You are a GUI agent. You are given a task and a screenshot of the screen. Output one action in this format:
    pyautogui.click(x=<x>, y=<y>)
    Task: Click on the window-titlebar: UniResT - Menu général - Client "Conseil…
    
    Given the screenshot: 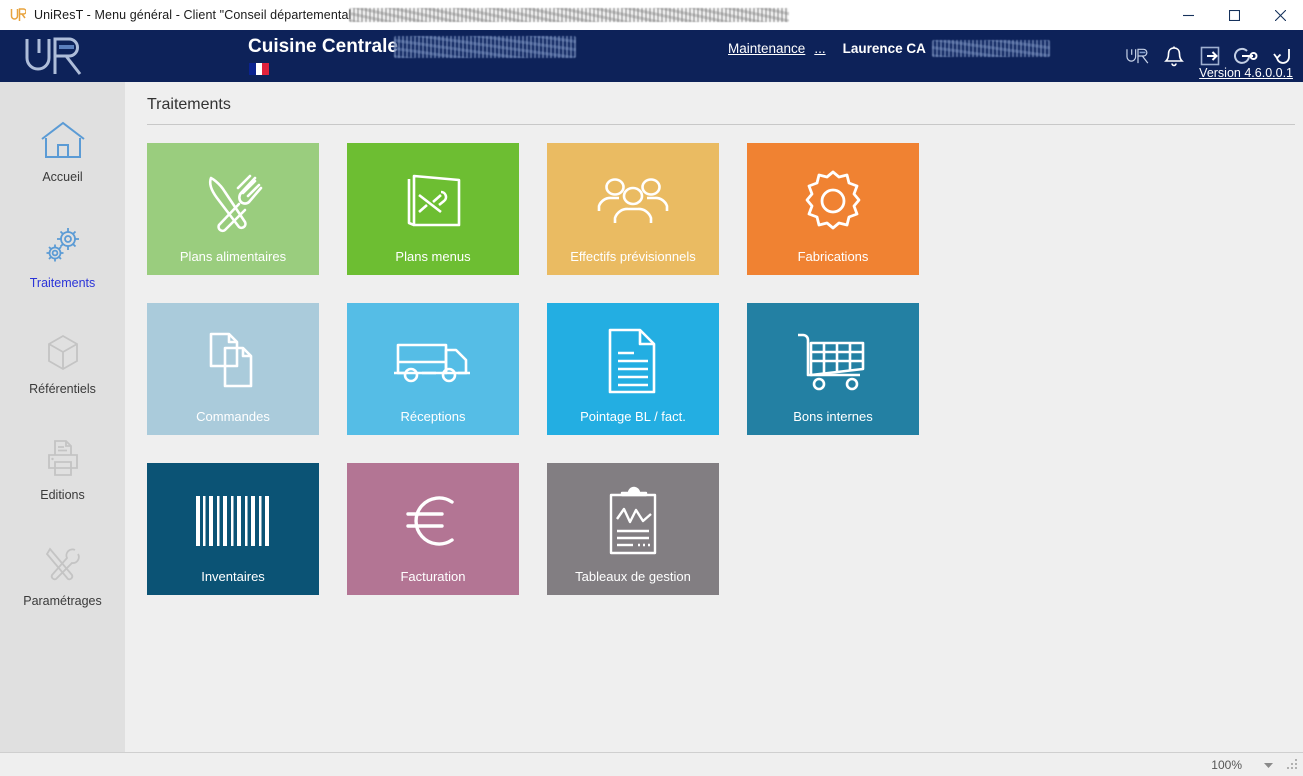 What is the action you would take?
    pyautogui.click(x=651, y=15)
    